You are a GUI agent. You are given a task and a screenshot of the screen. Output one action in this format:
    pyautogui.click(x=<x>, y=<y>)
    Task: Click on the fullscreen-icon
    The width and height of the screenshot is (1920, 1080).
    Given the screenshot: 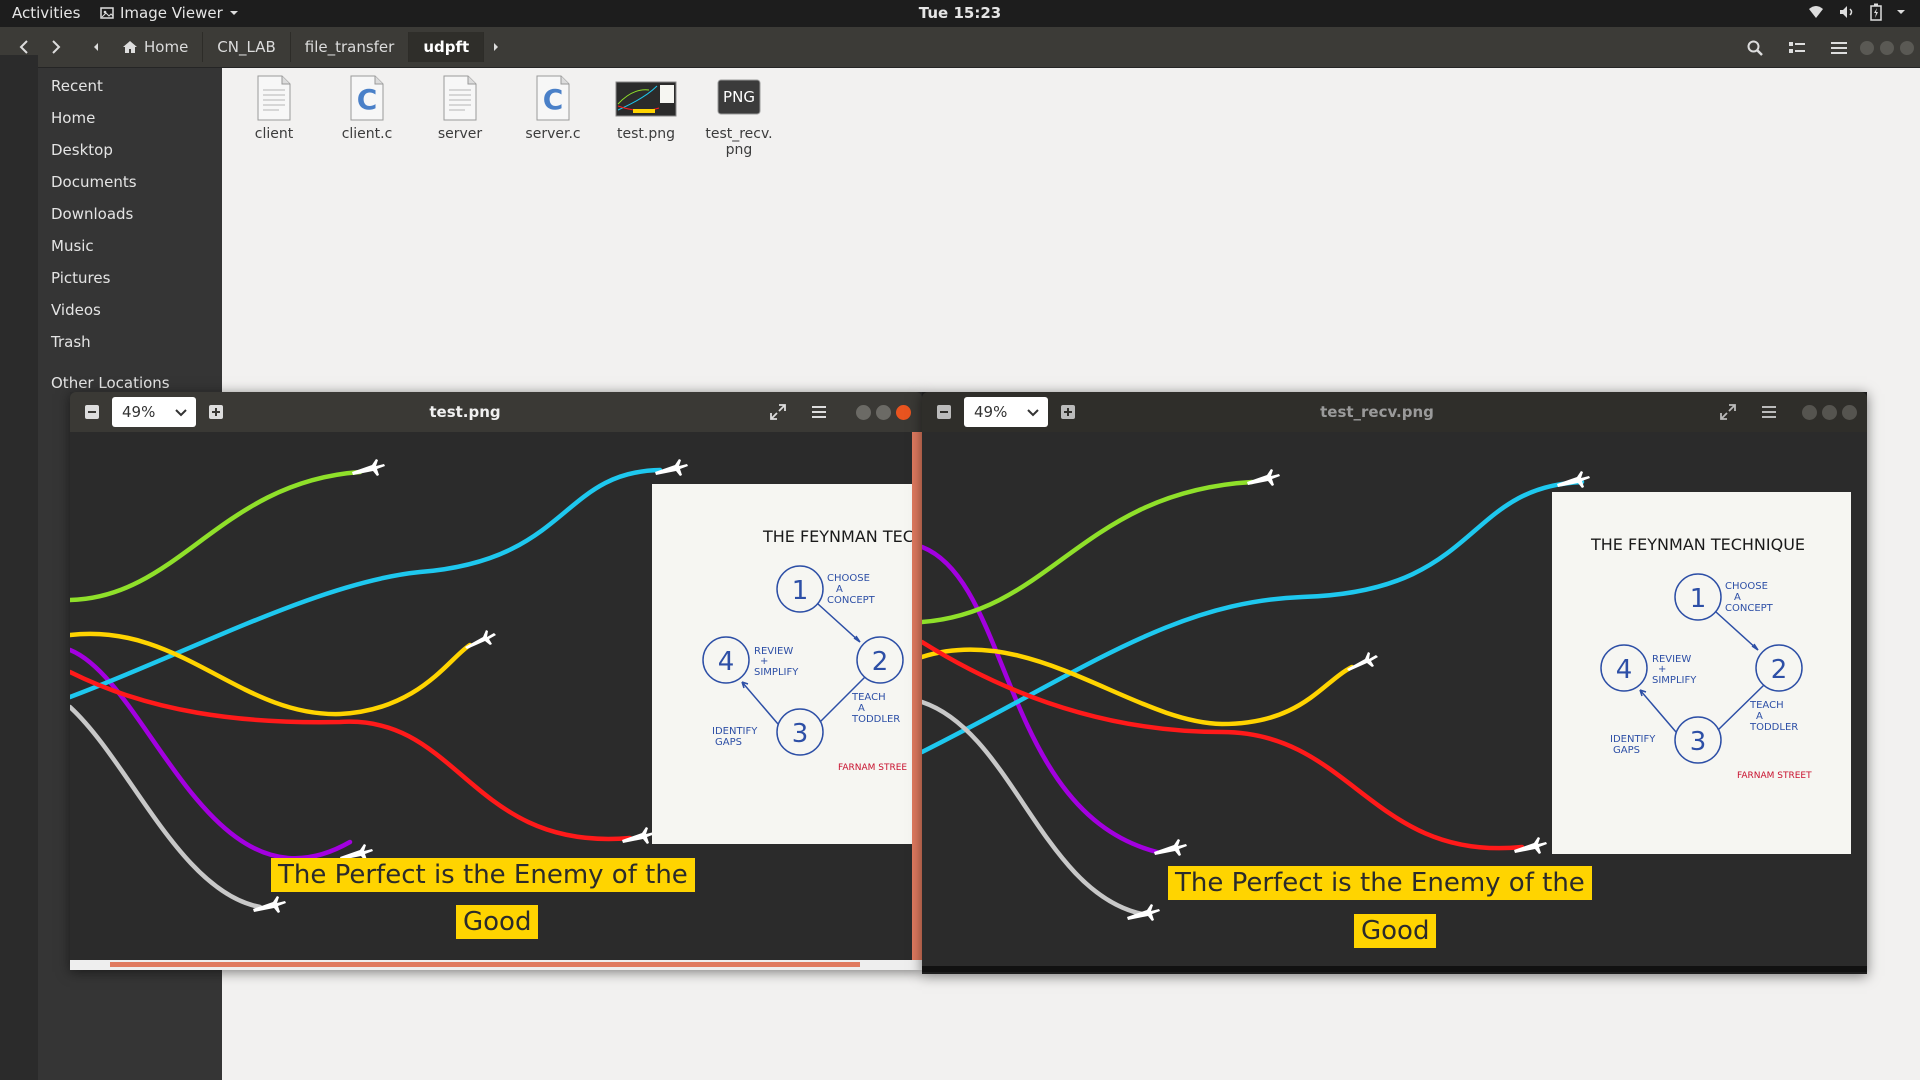 What is the action you would take?
    pyautogui.click(x=1728, y=412)
    